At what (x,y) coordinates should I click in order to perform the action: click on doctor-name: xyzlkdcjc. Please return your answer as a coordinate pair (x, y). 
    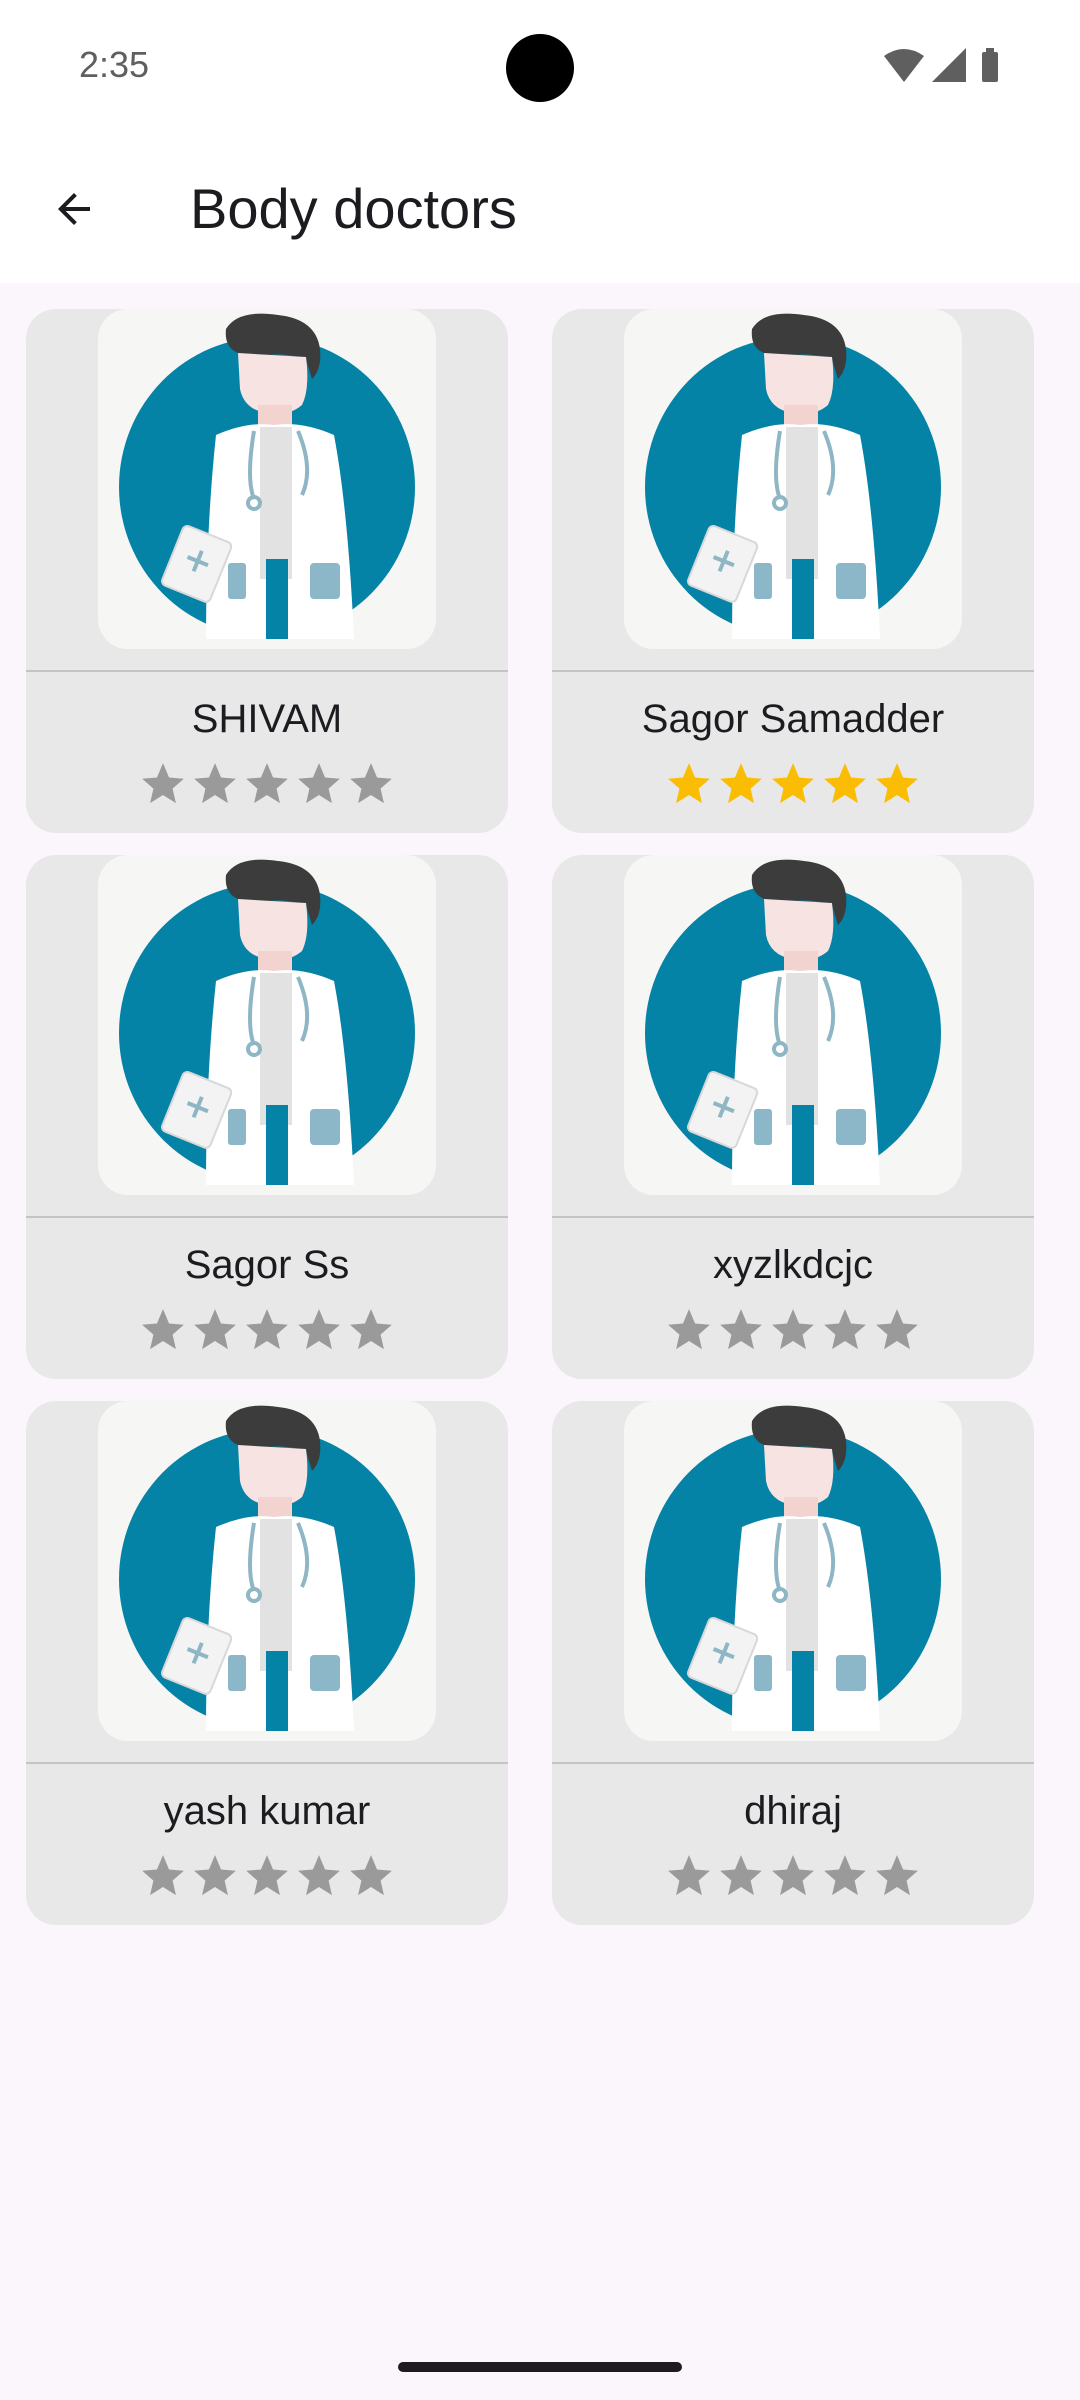
    Looking at the image, I should click on (793, 1265).